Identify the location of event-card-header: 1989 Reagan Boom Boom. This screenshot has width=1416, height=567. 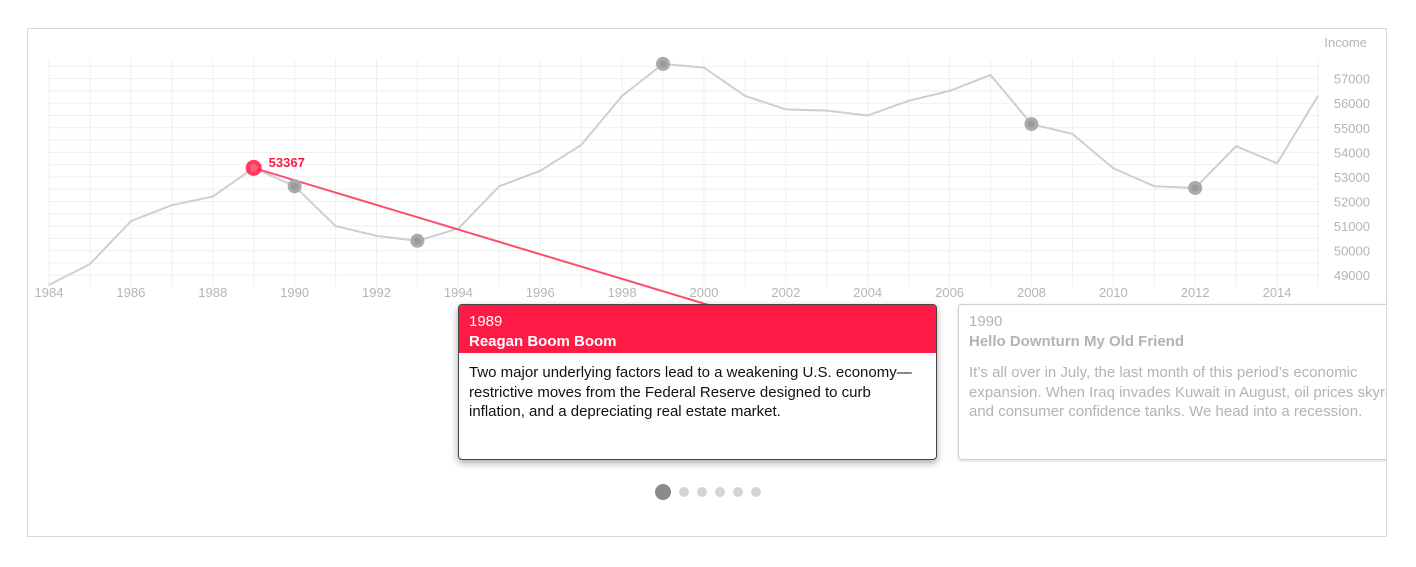
(697, 329).